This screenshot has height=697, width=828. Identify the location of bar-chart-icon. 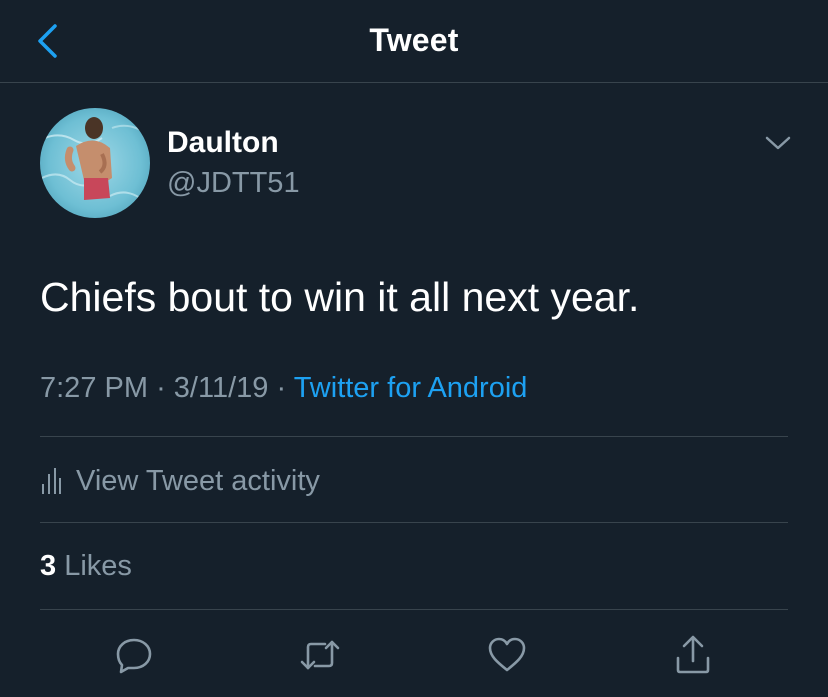
(51, 481).